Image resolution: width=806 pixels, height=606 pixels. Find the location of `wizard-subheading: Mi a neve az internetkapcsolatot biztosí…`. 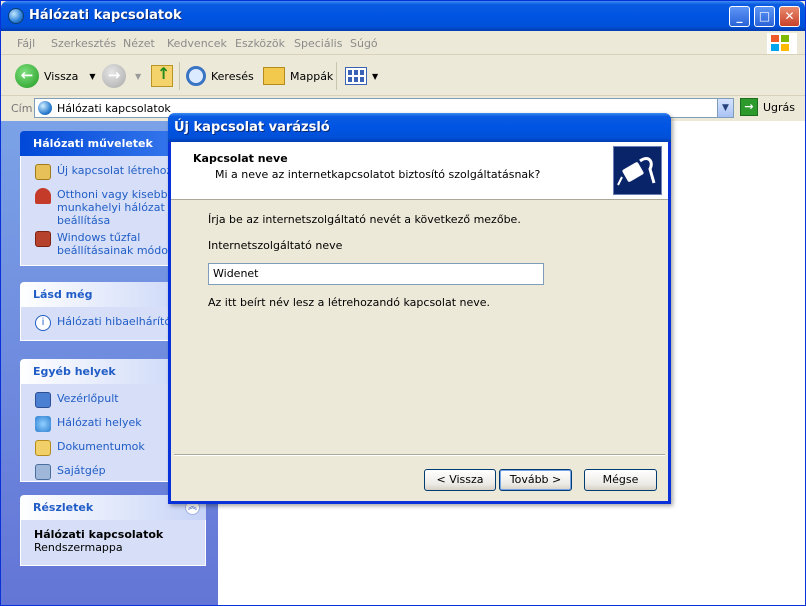

wizard-subheading: Mi a neve az internetkapcsolatot biztosí… is located at coordinates (378, 174).